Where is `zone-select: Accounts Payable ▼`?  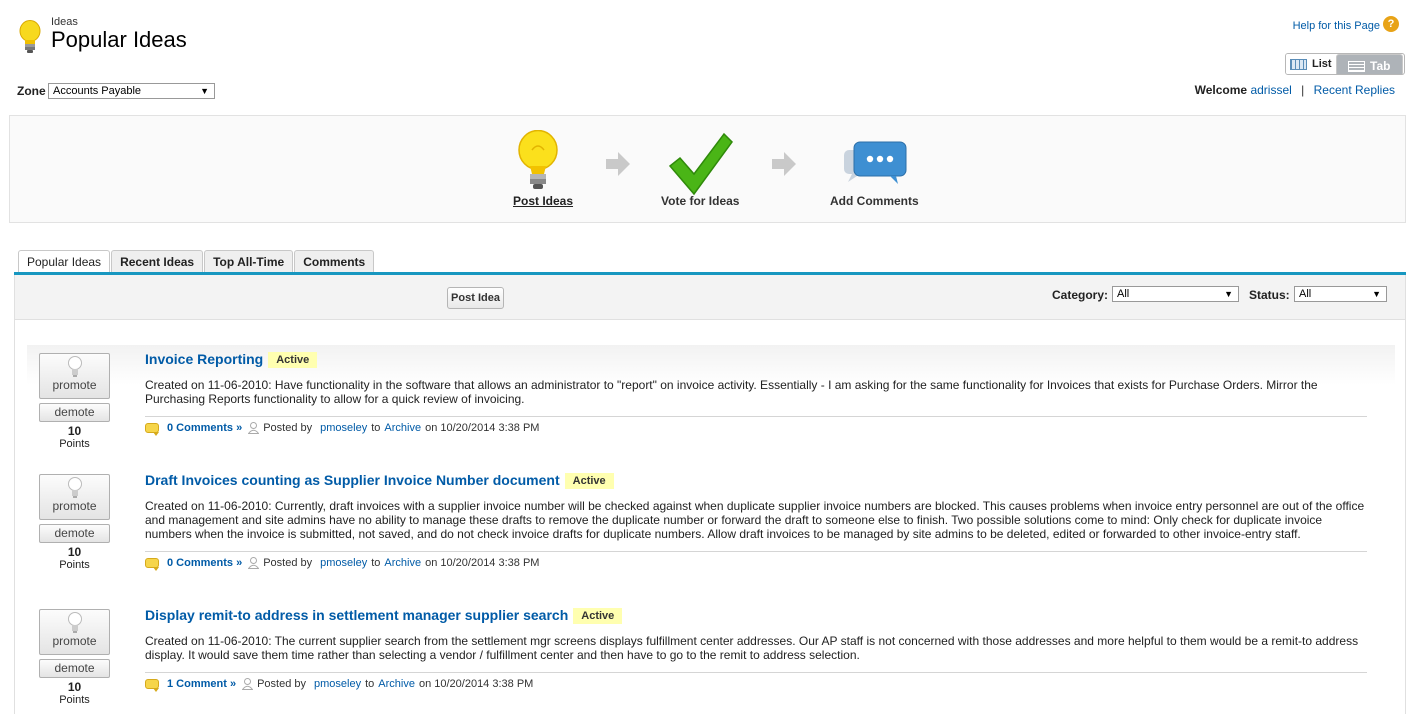
zone-select: Accounts Payable ▼ is located at coordinates (131, 91).